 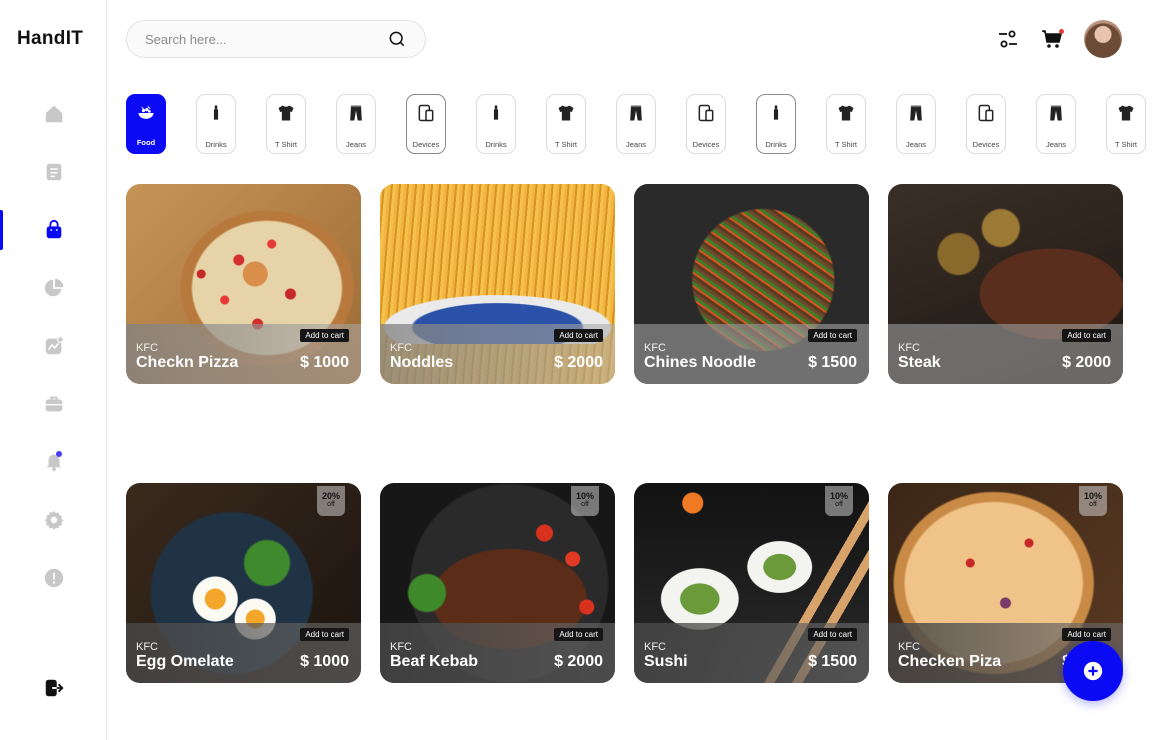 I want to click on logout-button, so click(x=53, y=688).